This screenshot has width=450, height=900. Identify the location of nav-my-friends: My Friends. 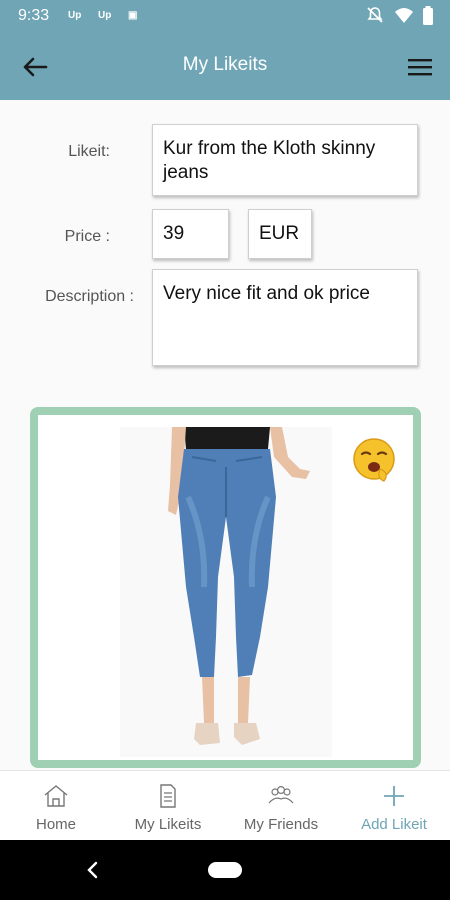
(281, 806).